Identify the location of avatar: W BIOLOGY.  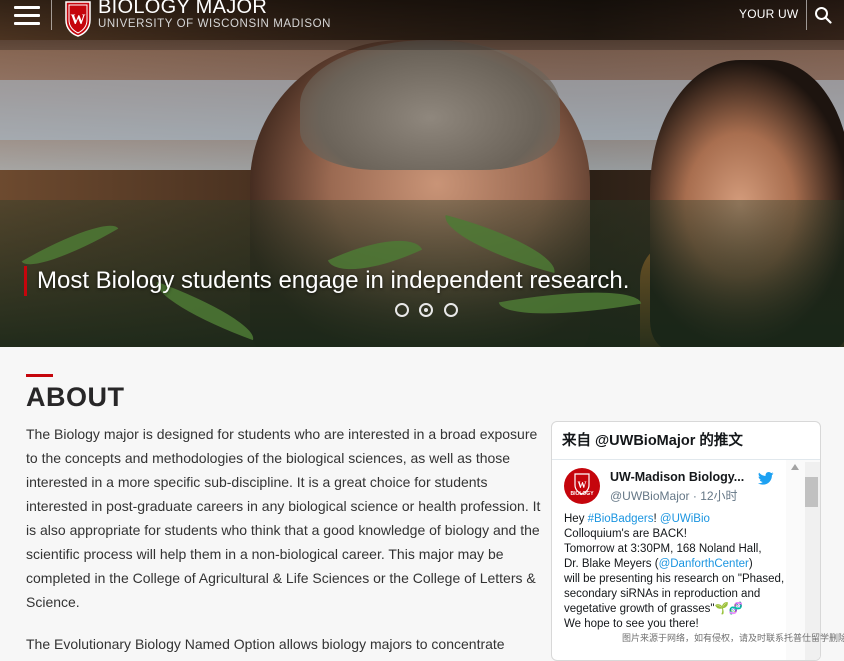
(582, 486).